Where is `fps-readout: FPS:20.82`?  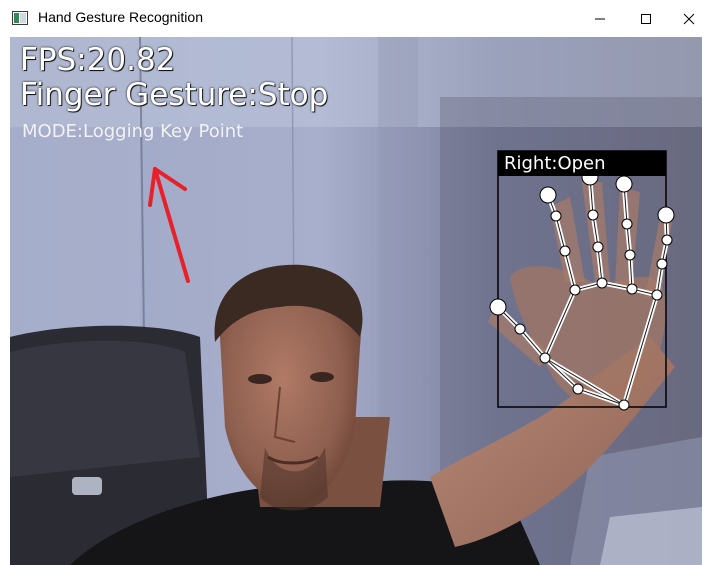 fps-readout: FPS:20.82 is located at coordinates (98, 60).